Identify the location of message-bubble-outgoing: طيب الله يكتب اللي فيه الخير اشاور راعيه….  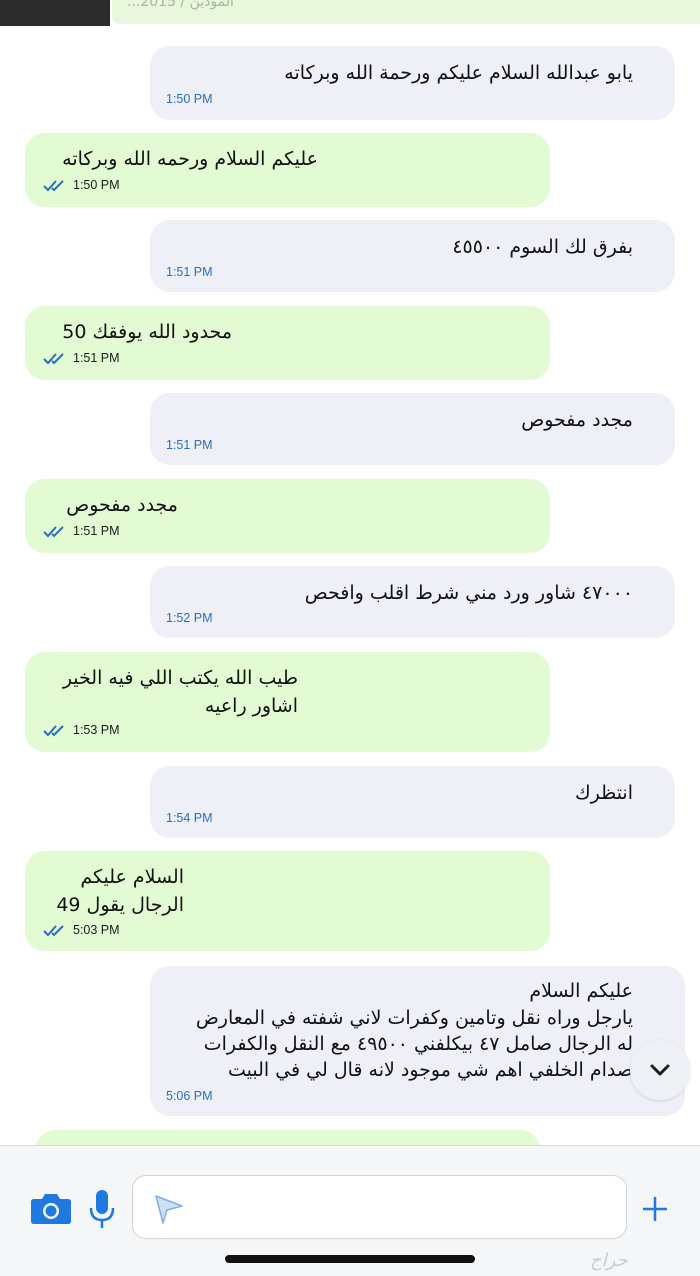
(287, 702).